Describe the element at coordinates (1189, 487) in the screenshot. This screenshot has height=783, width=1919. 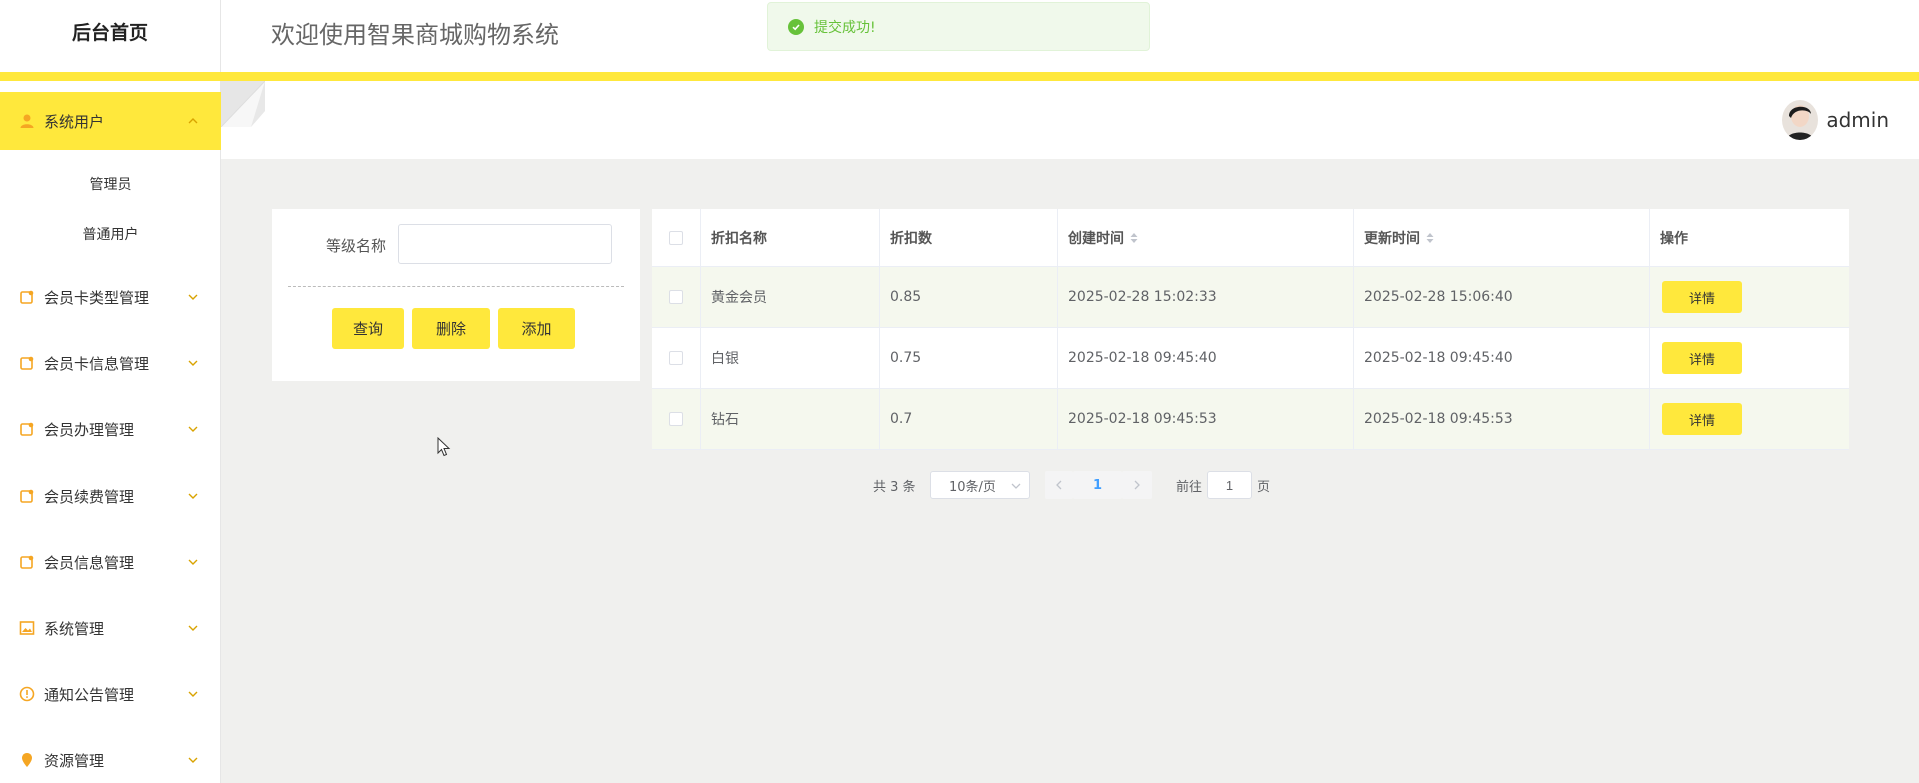
I see `goto-prefix: 前往` at that location.